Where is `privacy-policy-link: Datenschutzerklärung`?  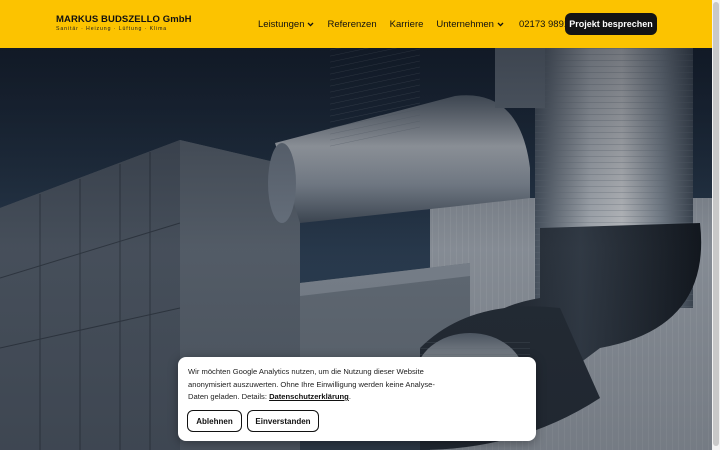 privacy-policy-link: Datenschutzerklärung is located at coordinates (309, 396).